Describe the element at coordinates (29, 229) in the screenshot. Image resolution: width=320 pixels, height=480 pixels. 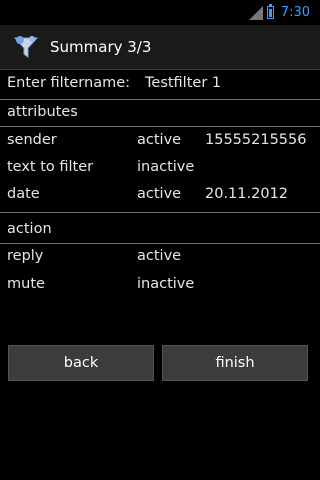
I see `action-header: action` at that location.